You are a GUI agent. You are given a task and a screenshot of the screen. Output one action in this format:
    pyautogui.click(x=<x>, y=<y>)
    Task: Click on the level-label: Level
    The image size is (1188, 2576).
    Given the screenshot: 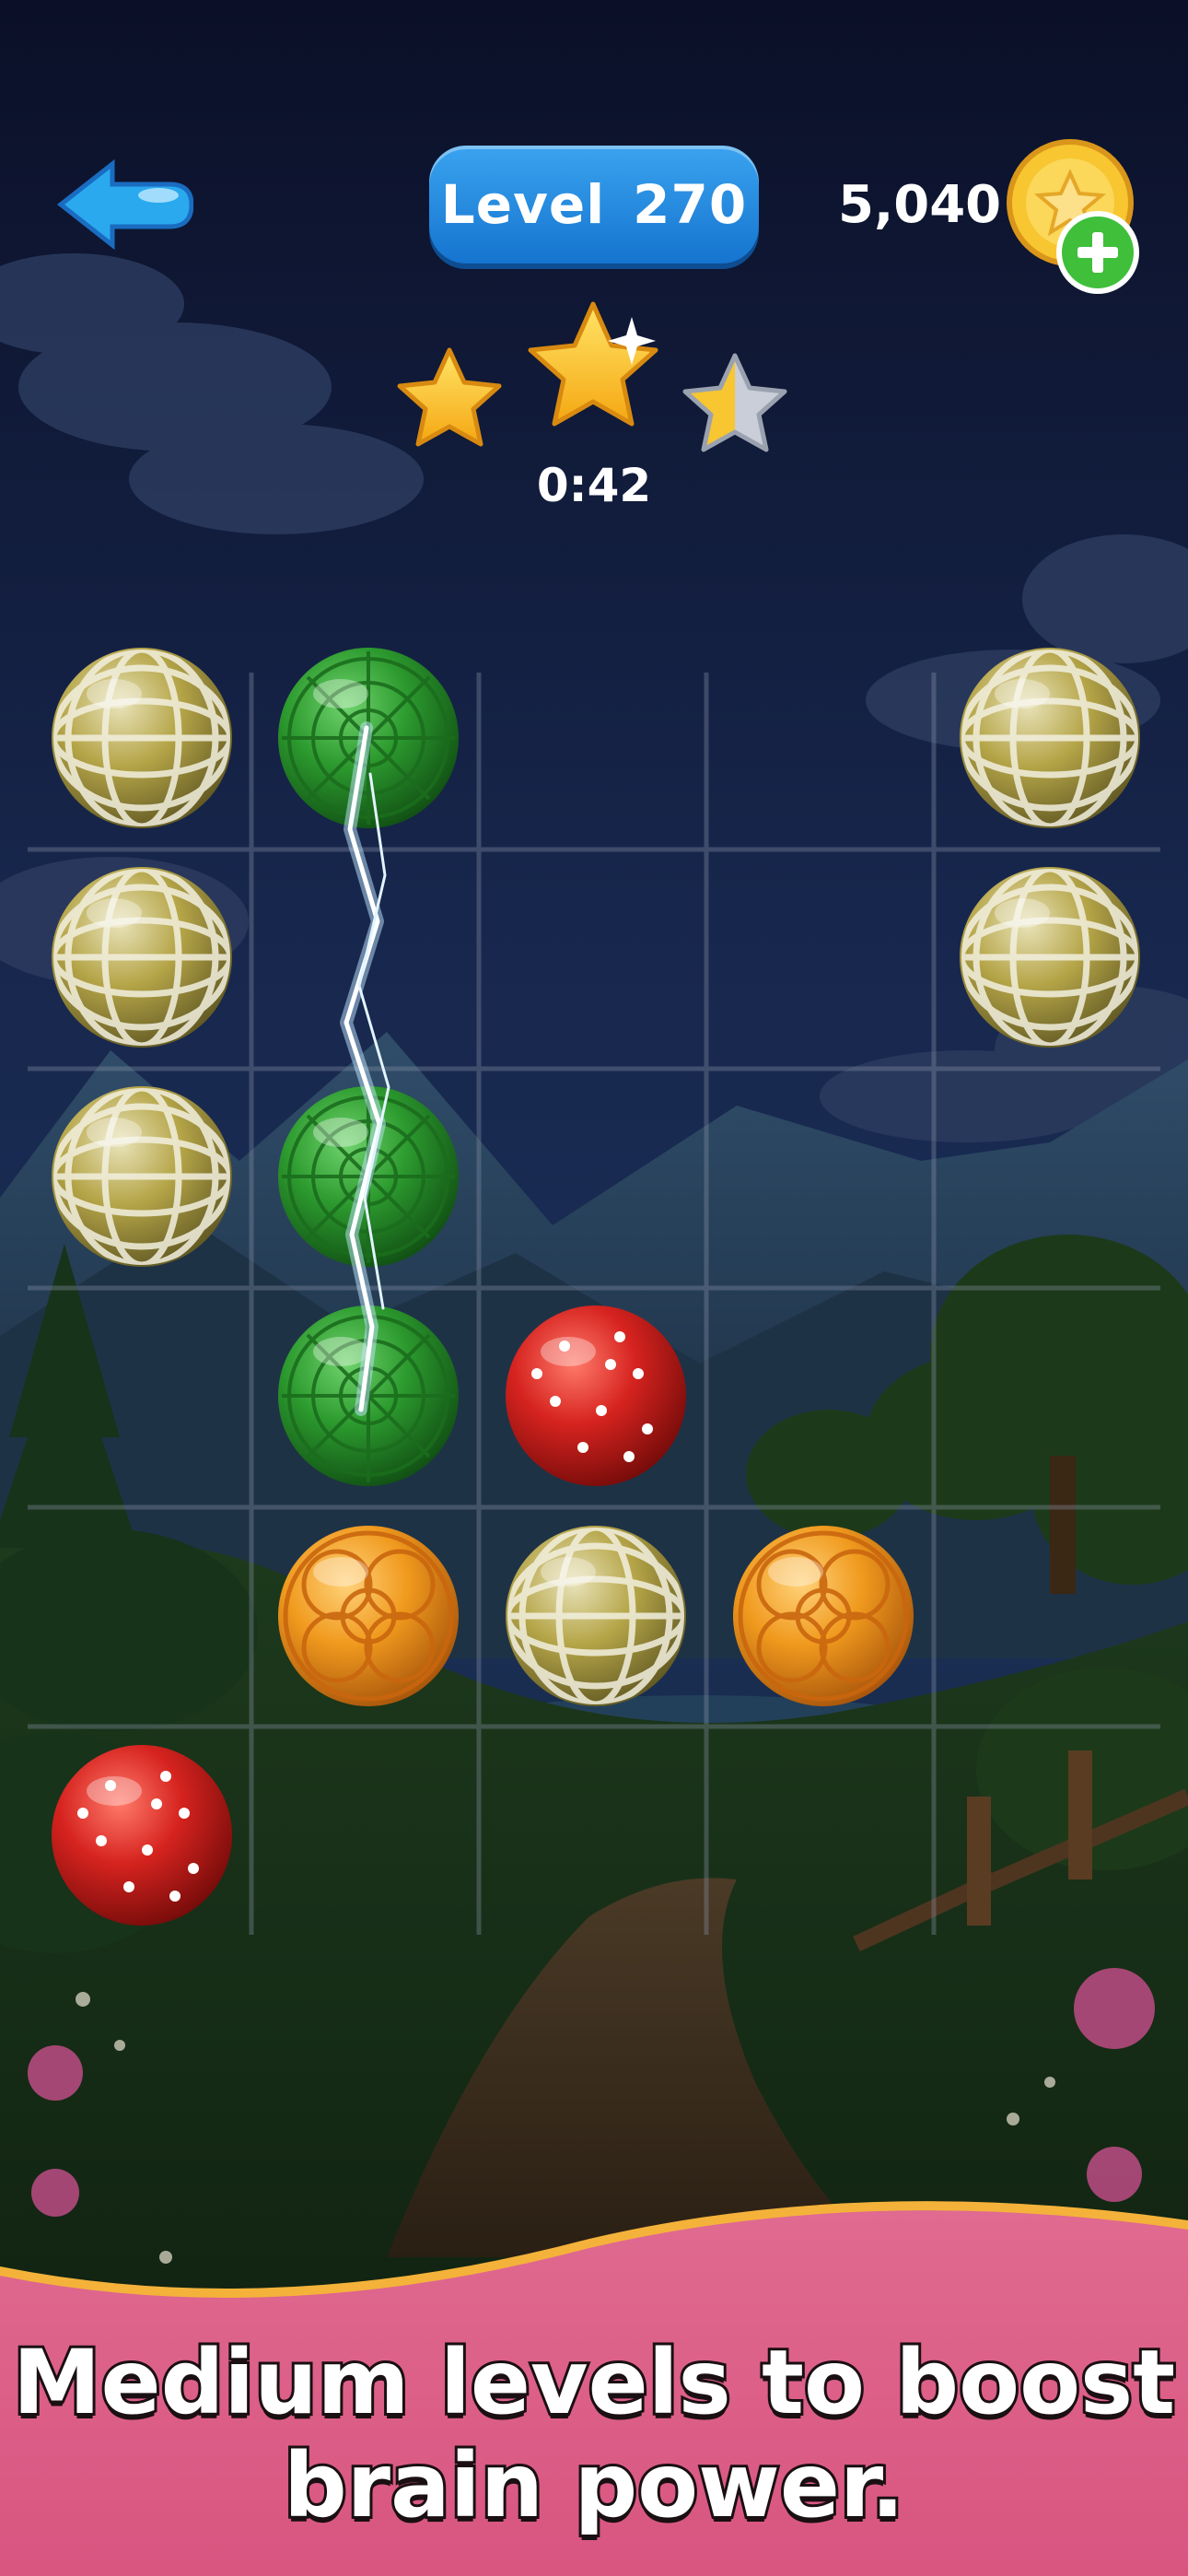 What is the action you would take?
    pyautogui.click(x=523, y=204)
    